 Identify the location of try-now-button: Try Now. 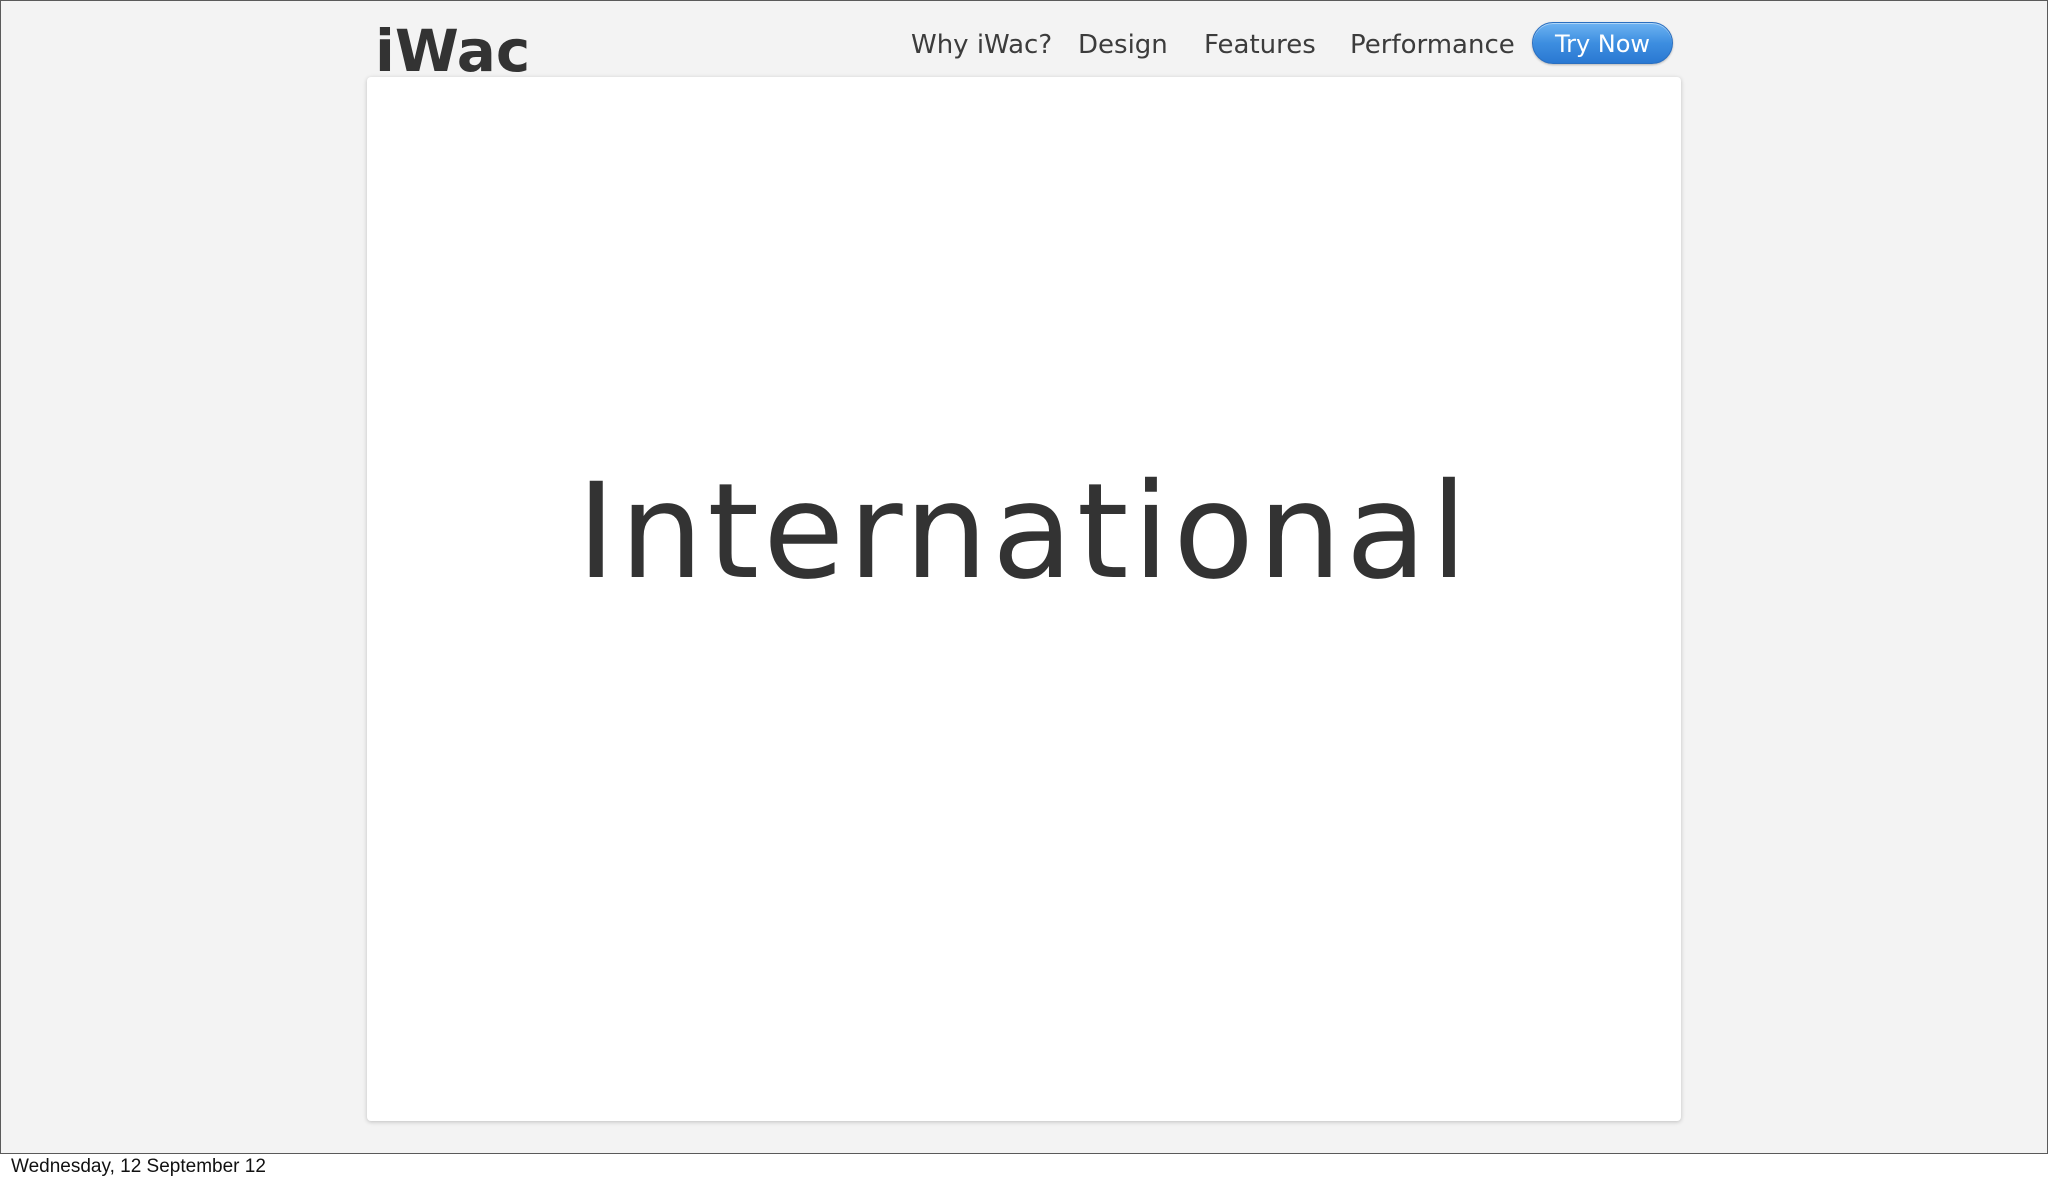
(1602, 43).